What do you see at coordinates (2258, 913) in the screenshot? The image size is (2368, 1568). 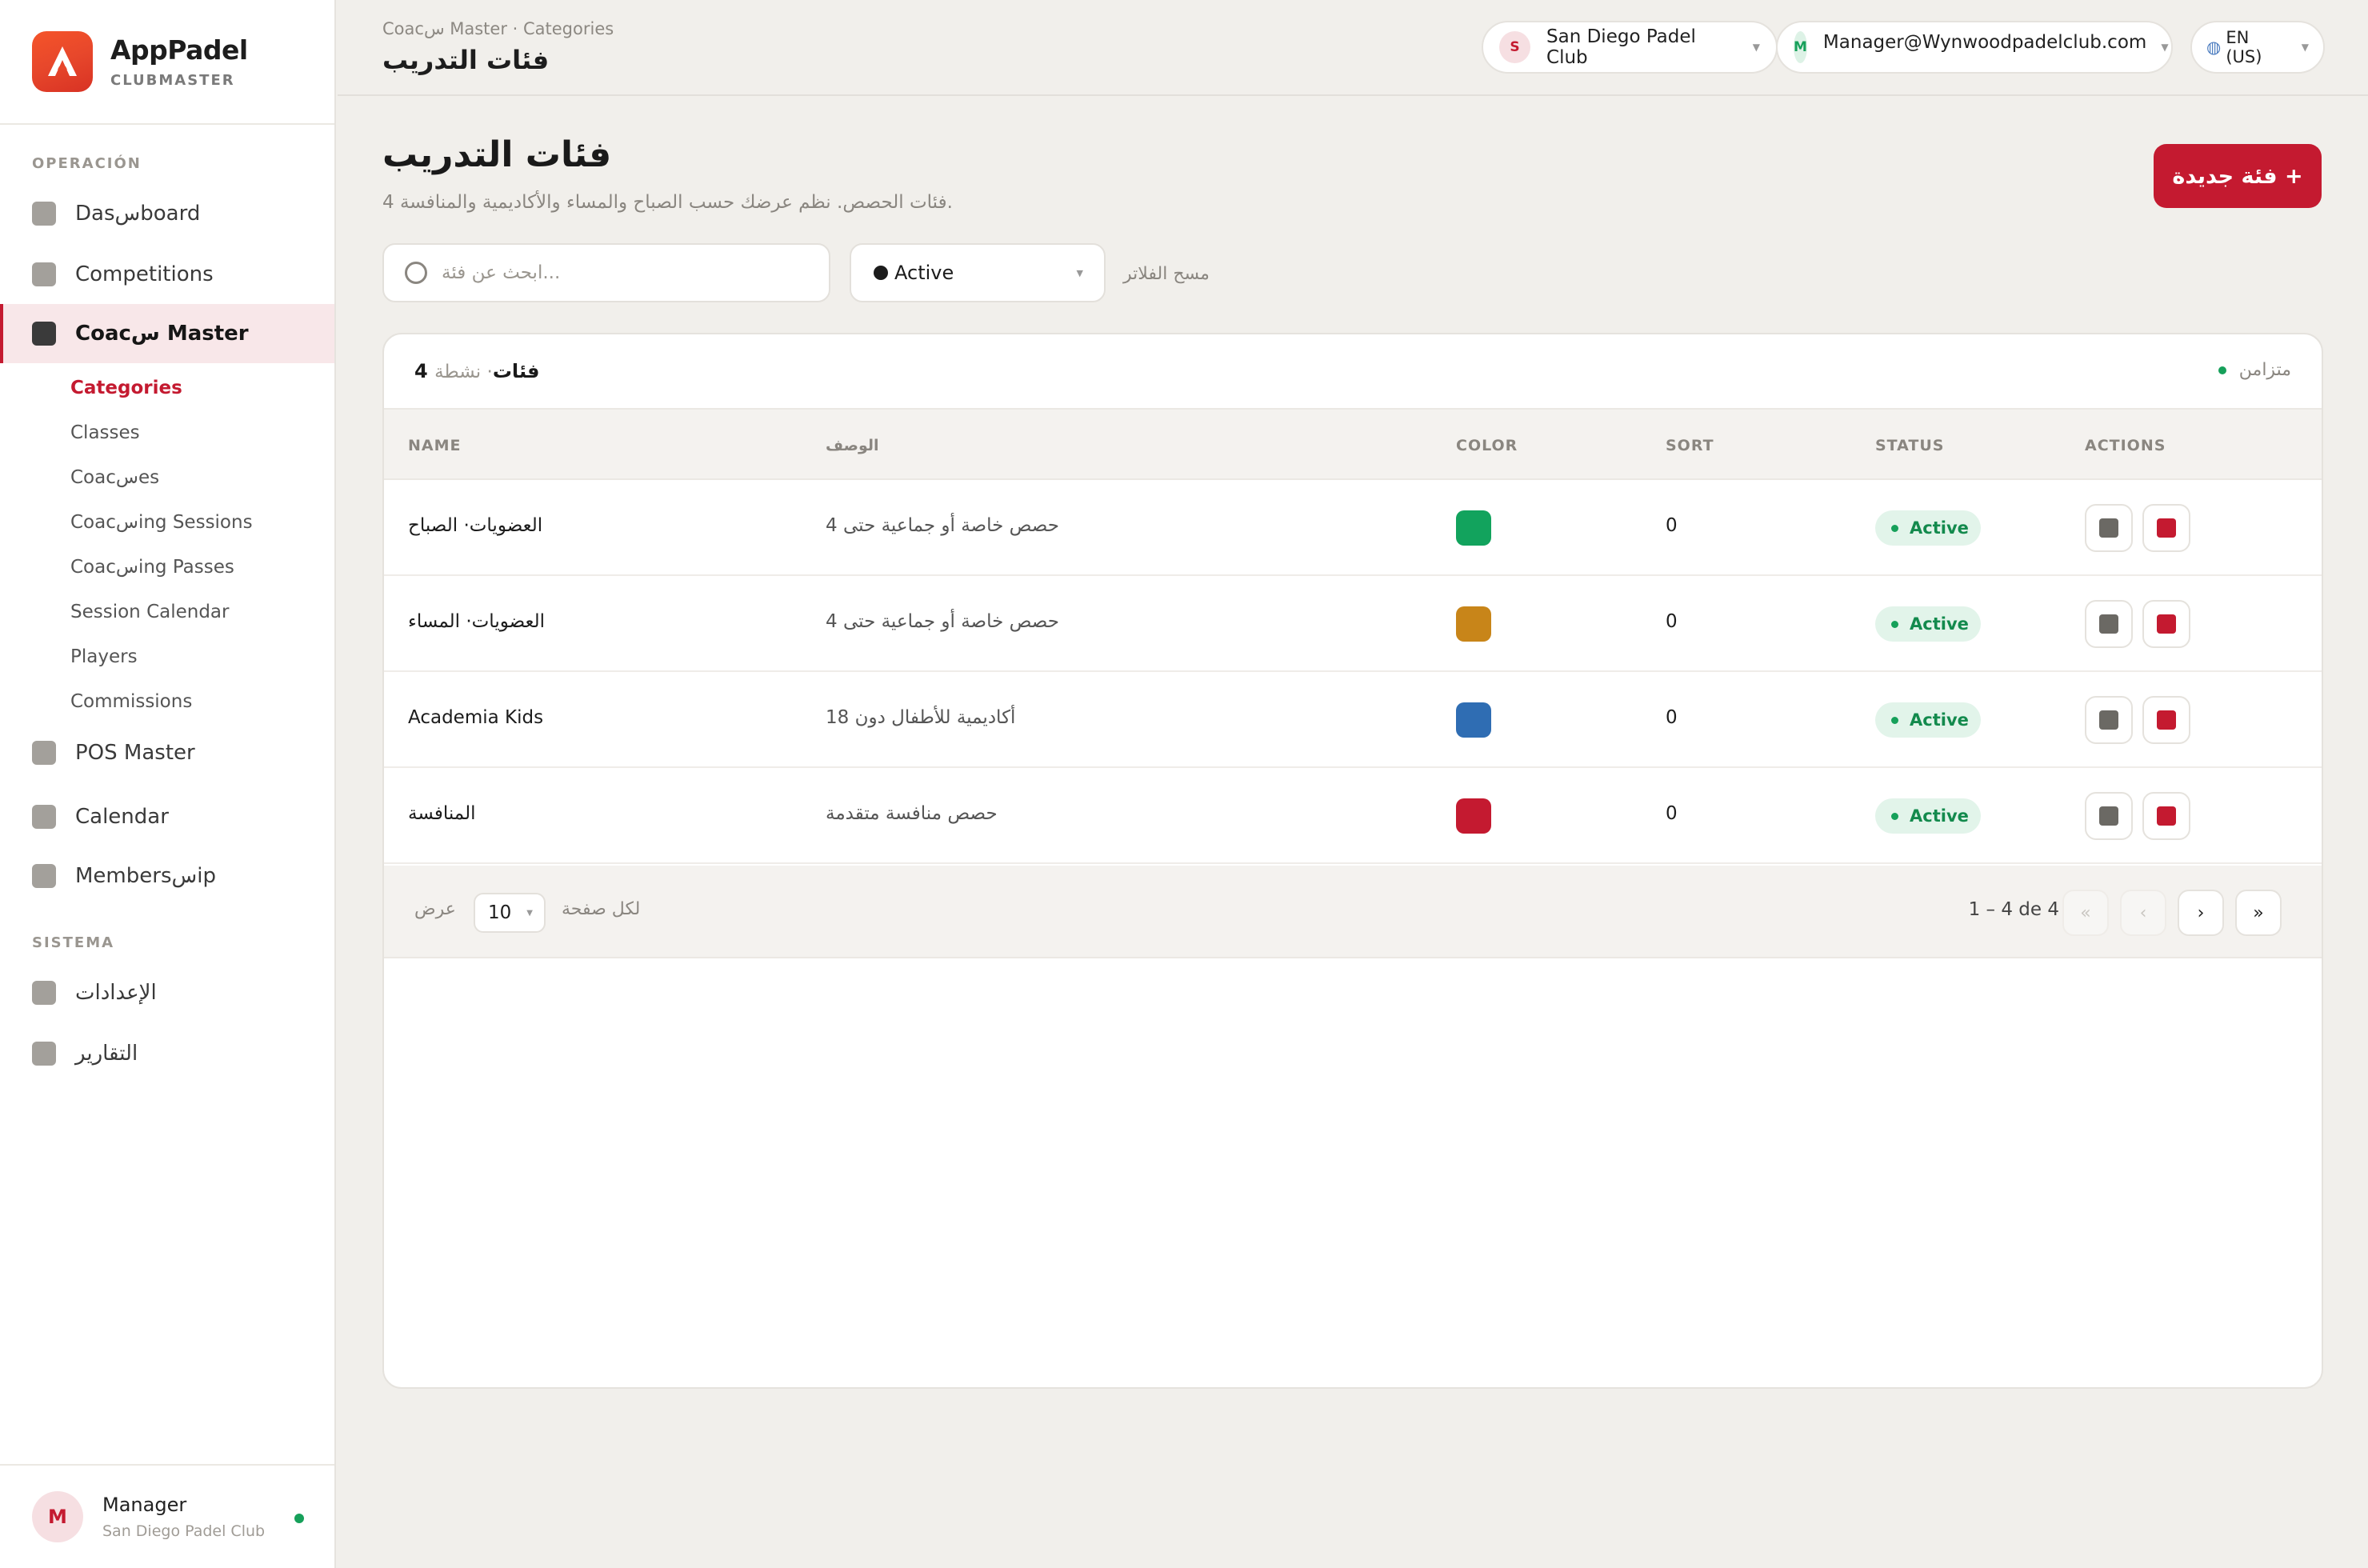 I see `last-page-button: »` at bounding box center [2258, 913].